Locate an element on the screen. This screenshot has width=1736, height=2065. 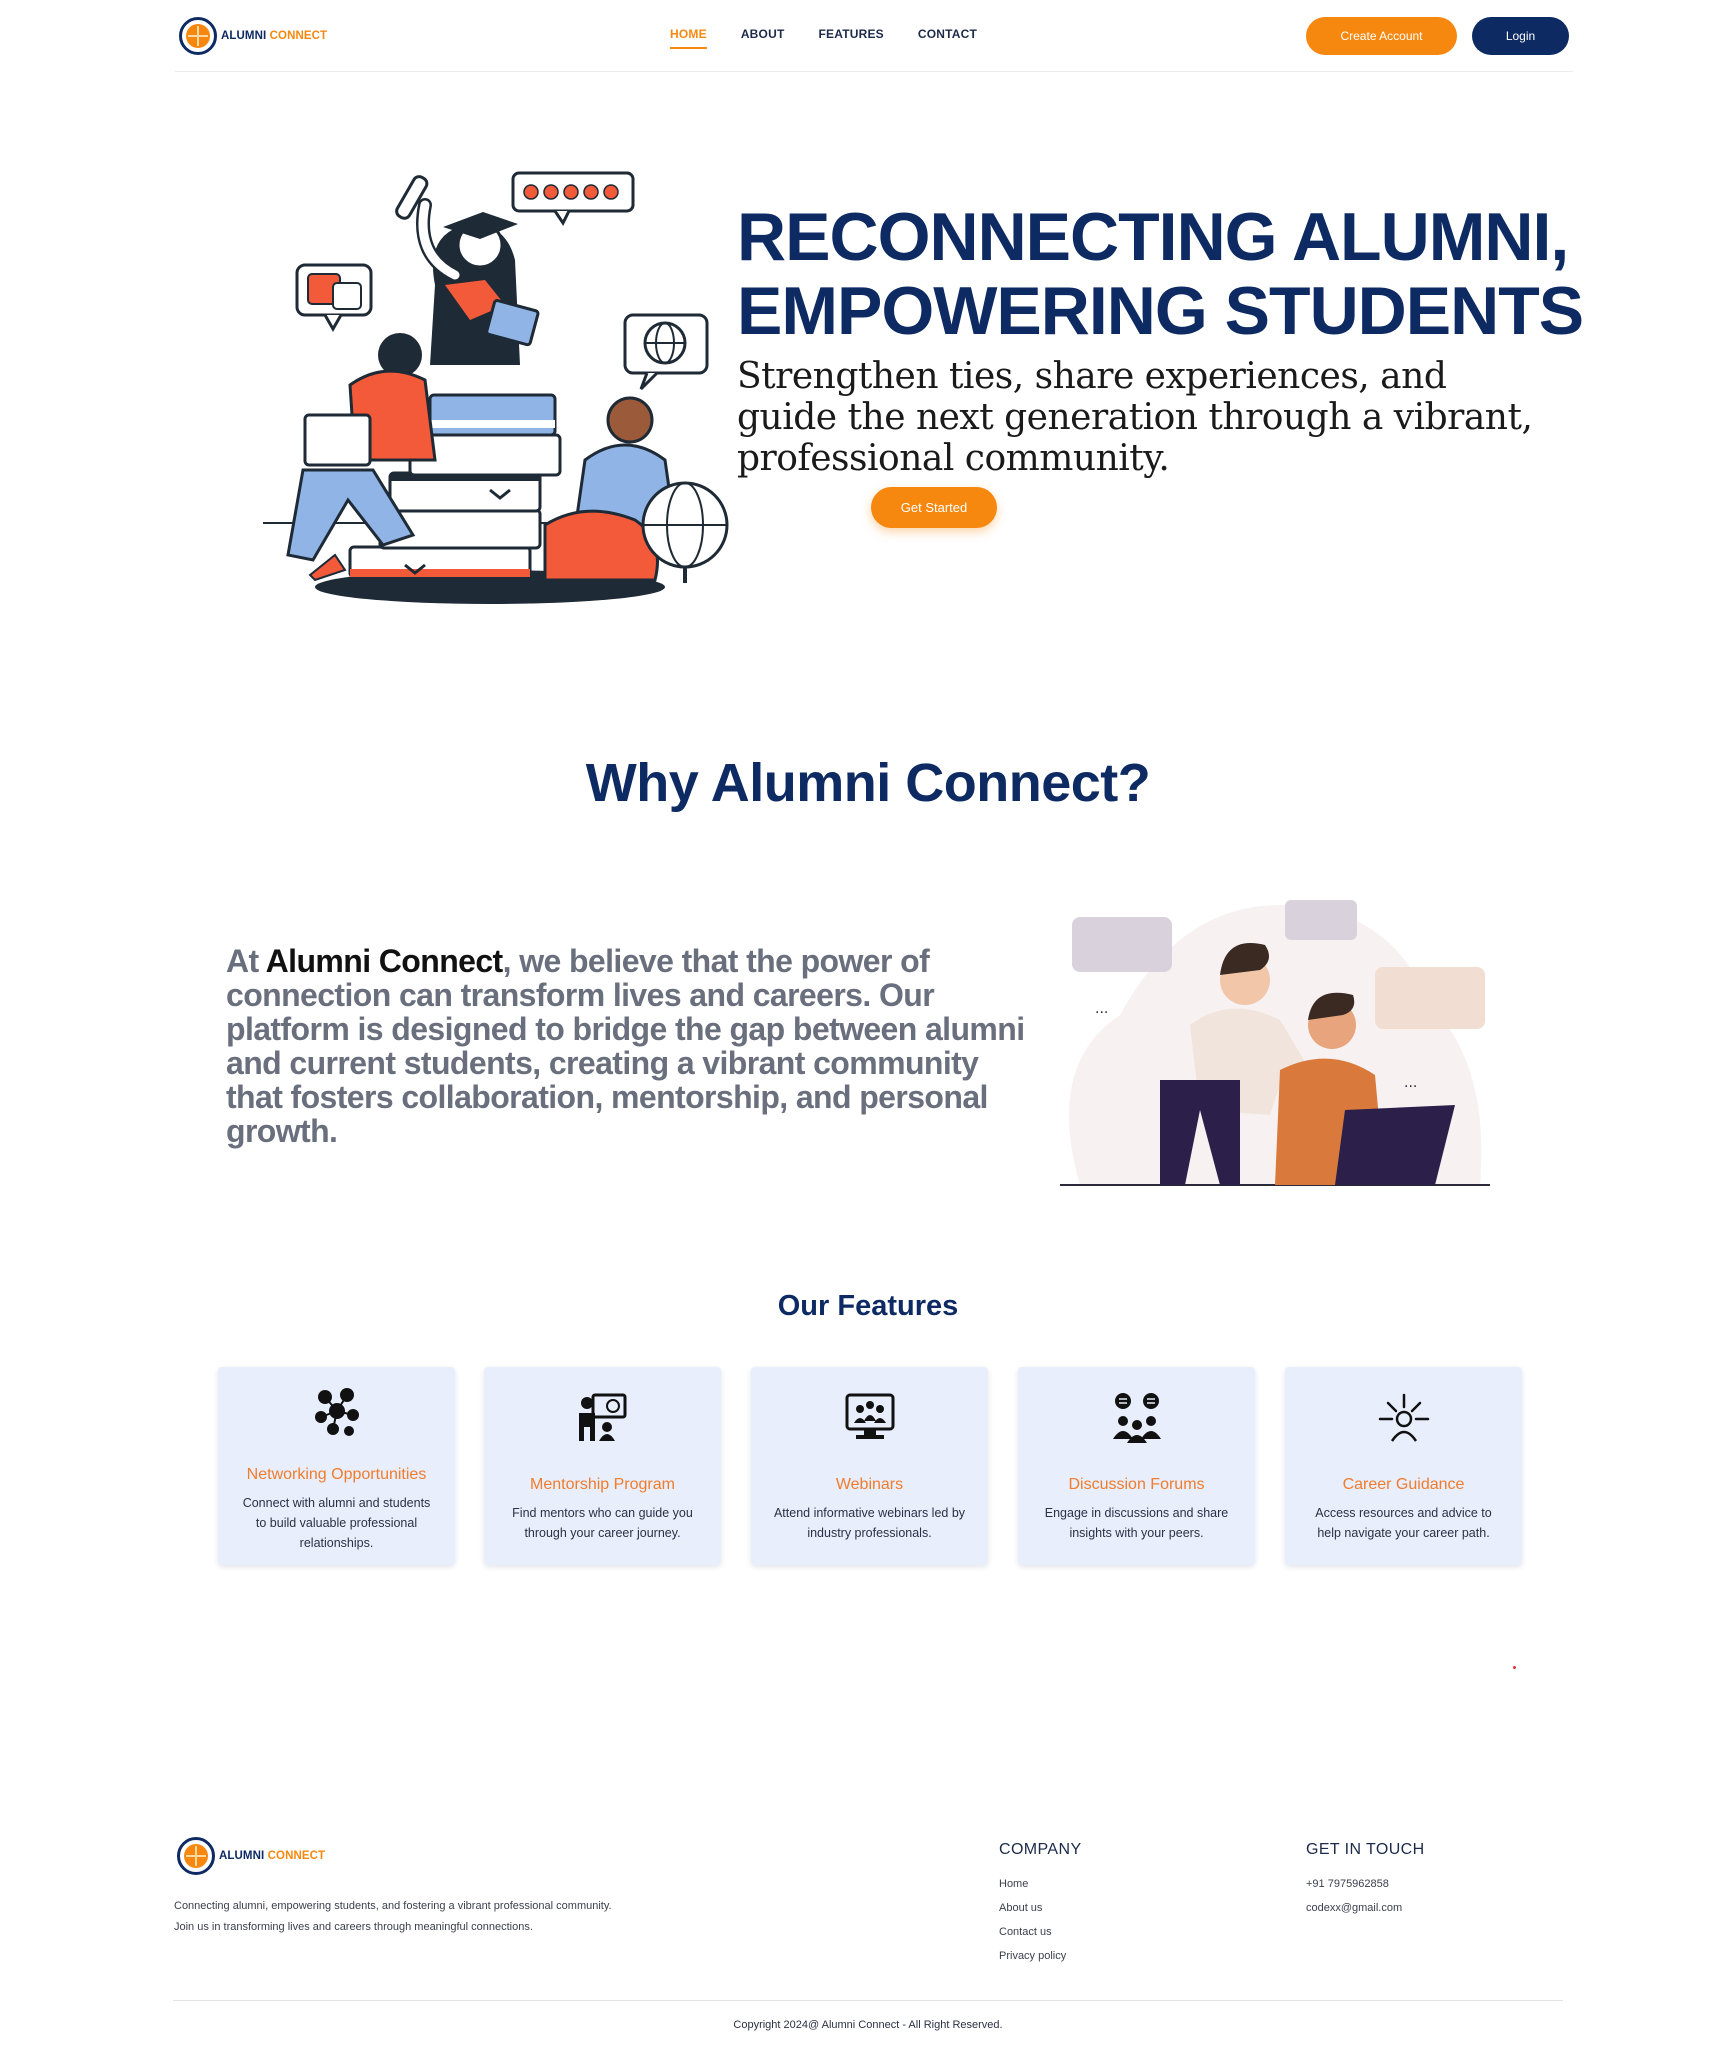
footer-phone: +91 7975962858 is located at coordinates (1354, 1890).